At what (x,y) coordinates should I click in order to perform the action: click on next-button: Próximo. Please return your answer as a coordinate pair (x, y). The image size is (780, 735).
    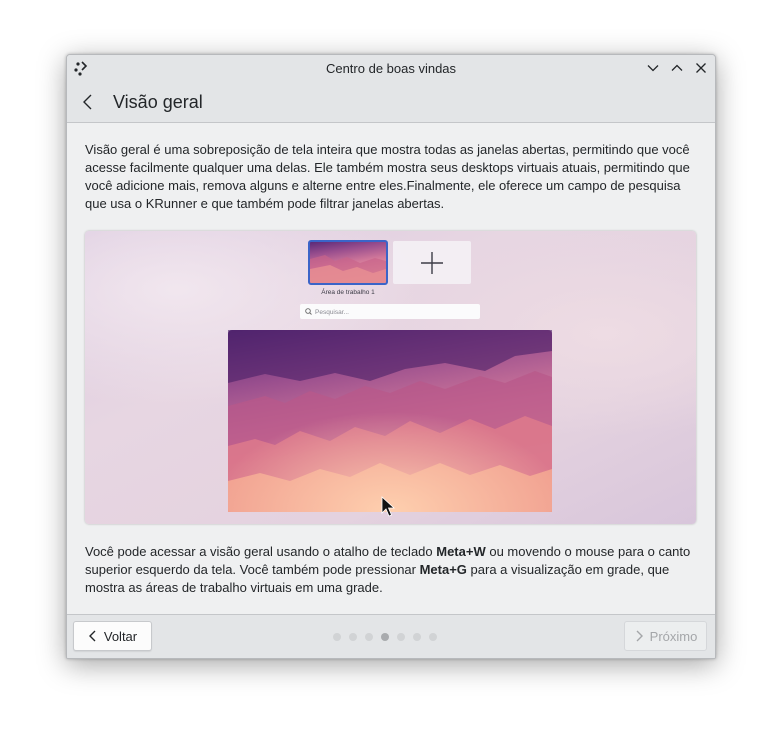
    Looking at the image, I should click on (665, 636).